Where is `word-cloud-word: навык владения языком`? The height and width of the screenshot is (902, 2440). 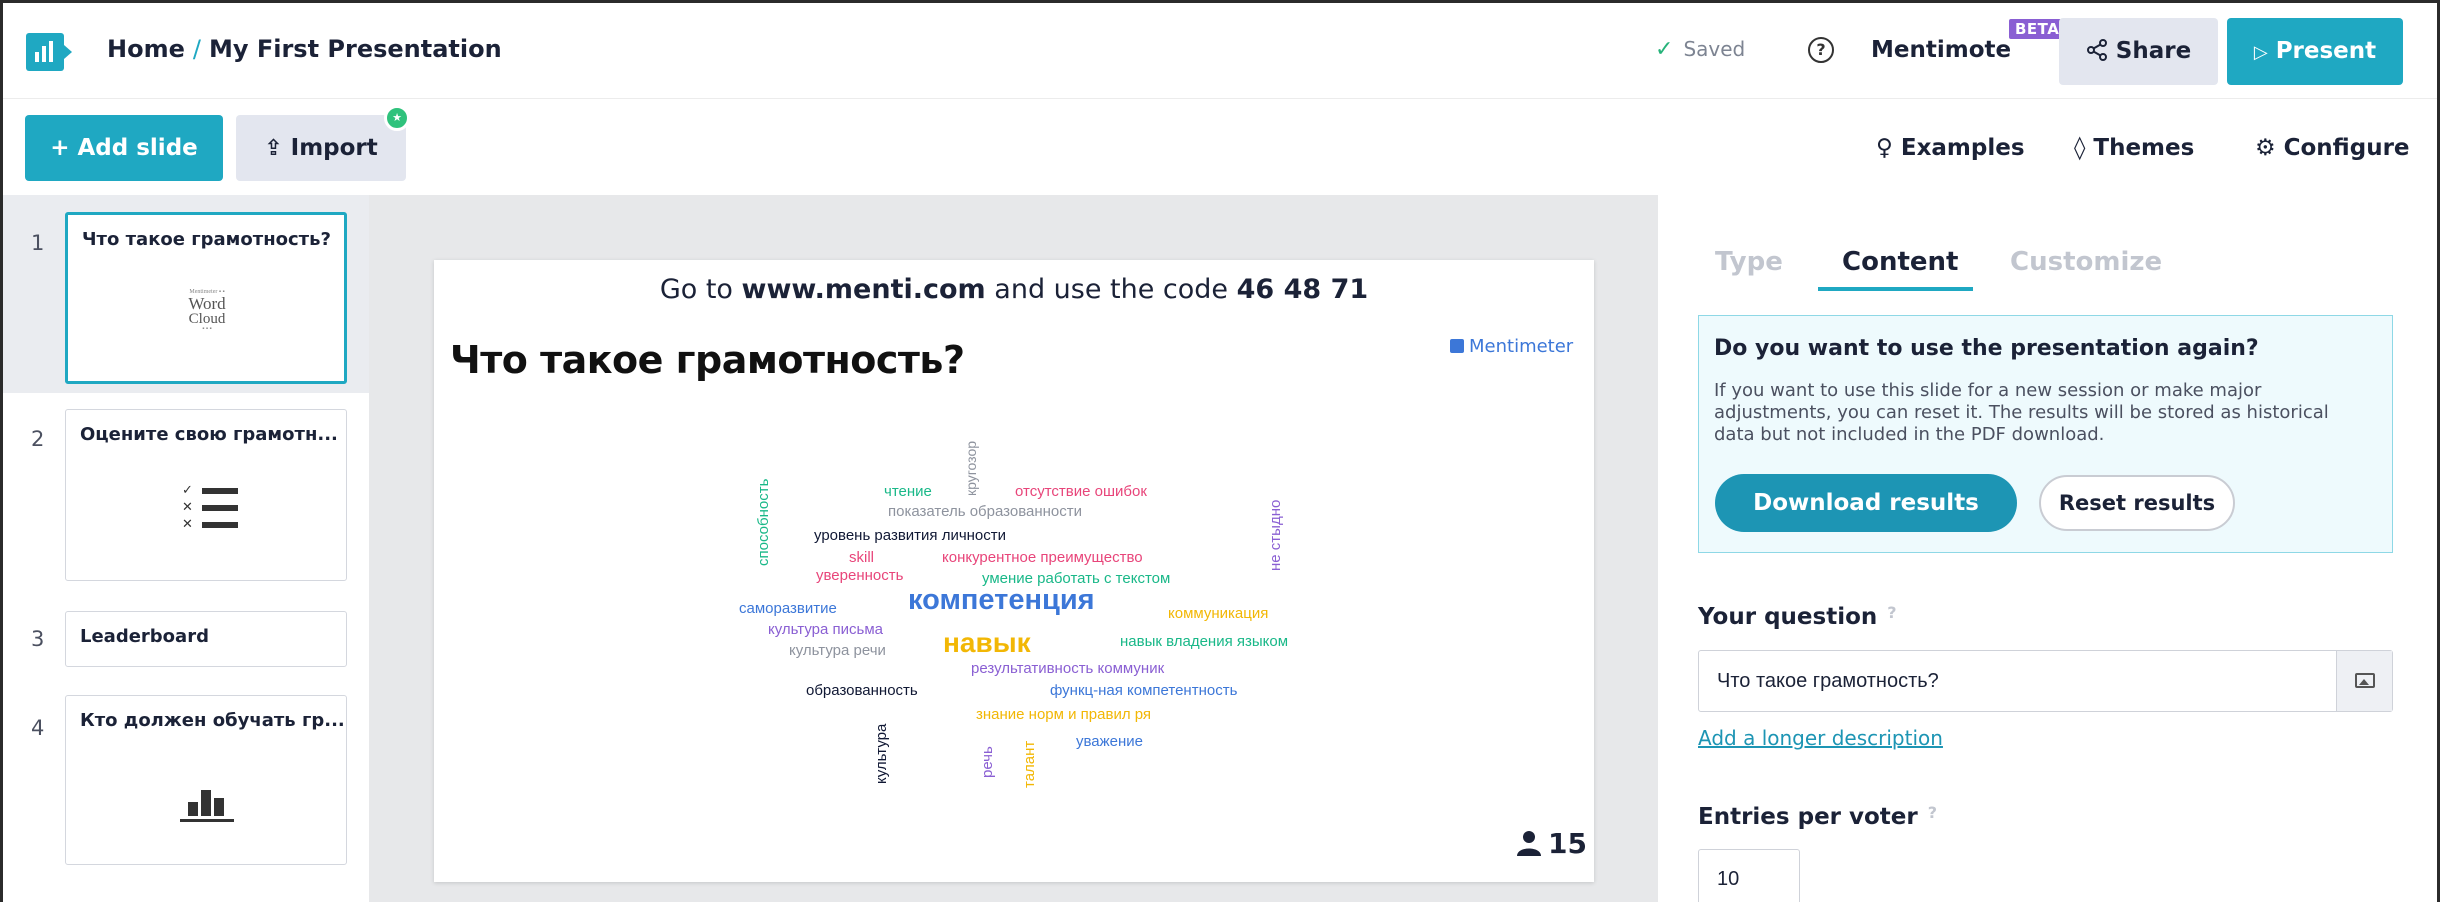 word-cloud-word: навык владения языком is located at coordinates (1204, 641).